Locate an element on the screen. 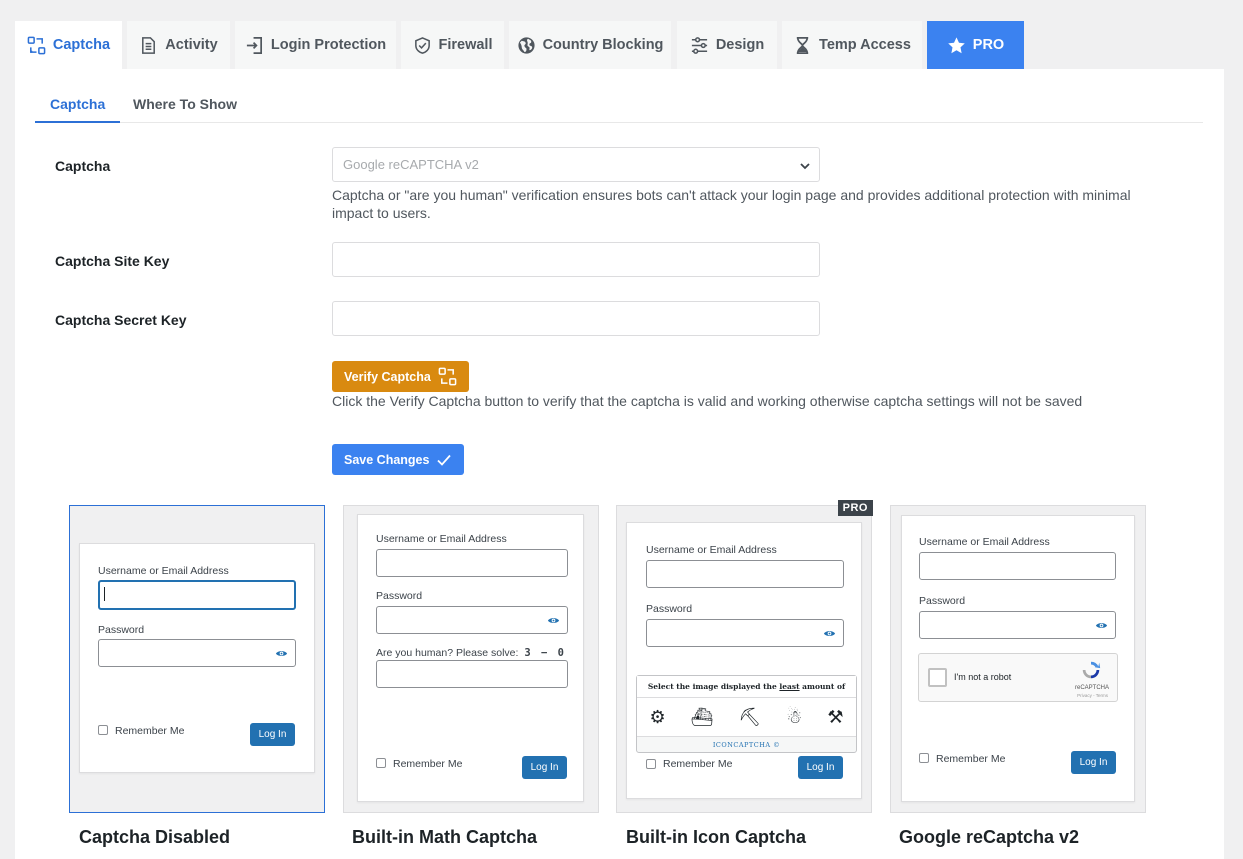  login-icon is located at coordinates (254, 45).